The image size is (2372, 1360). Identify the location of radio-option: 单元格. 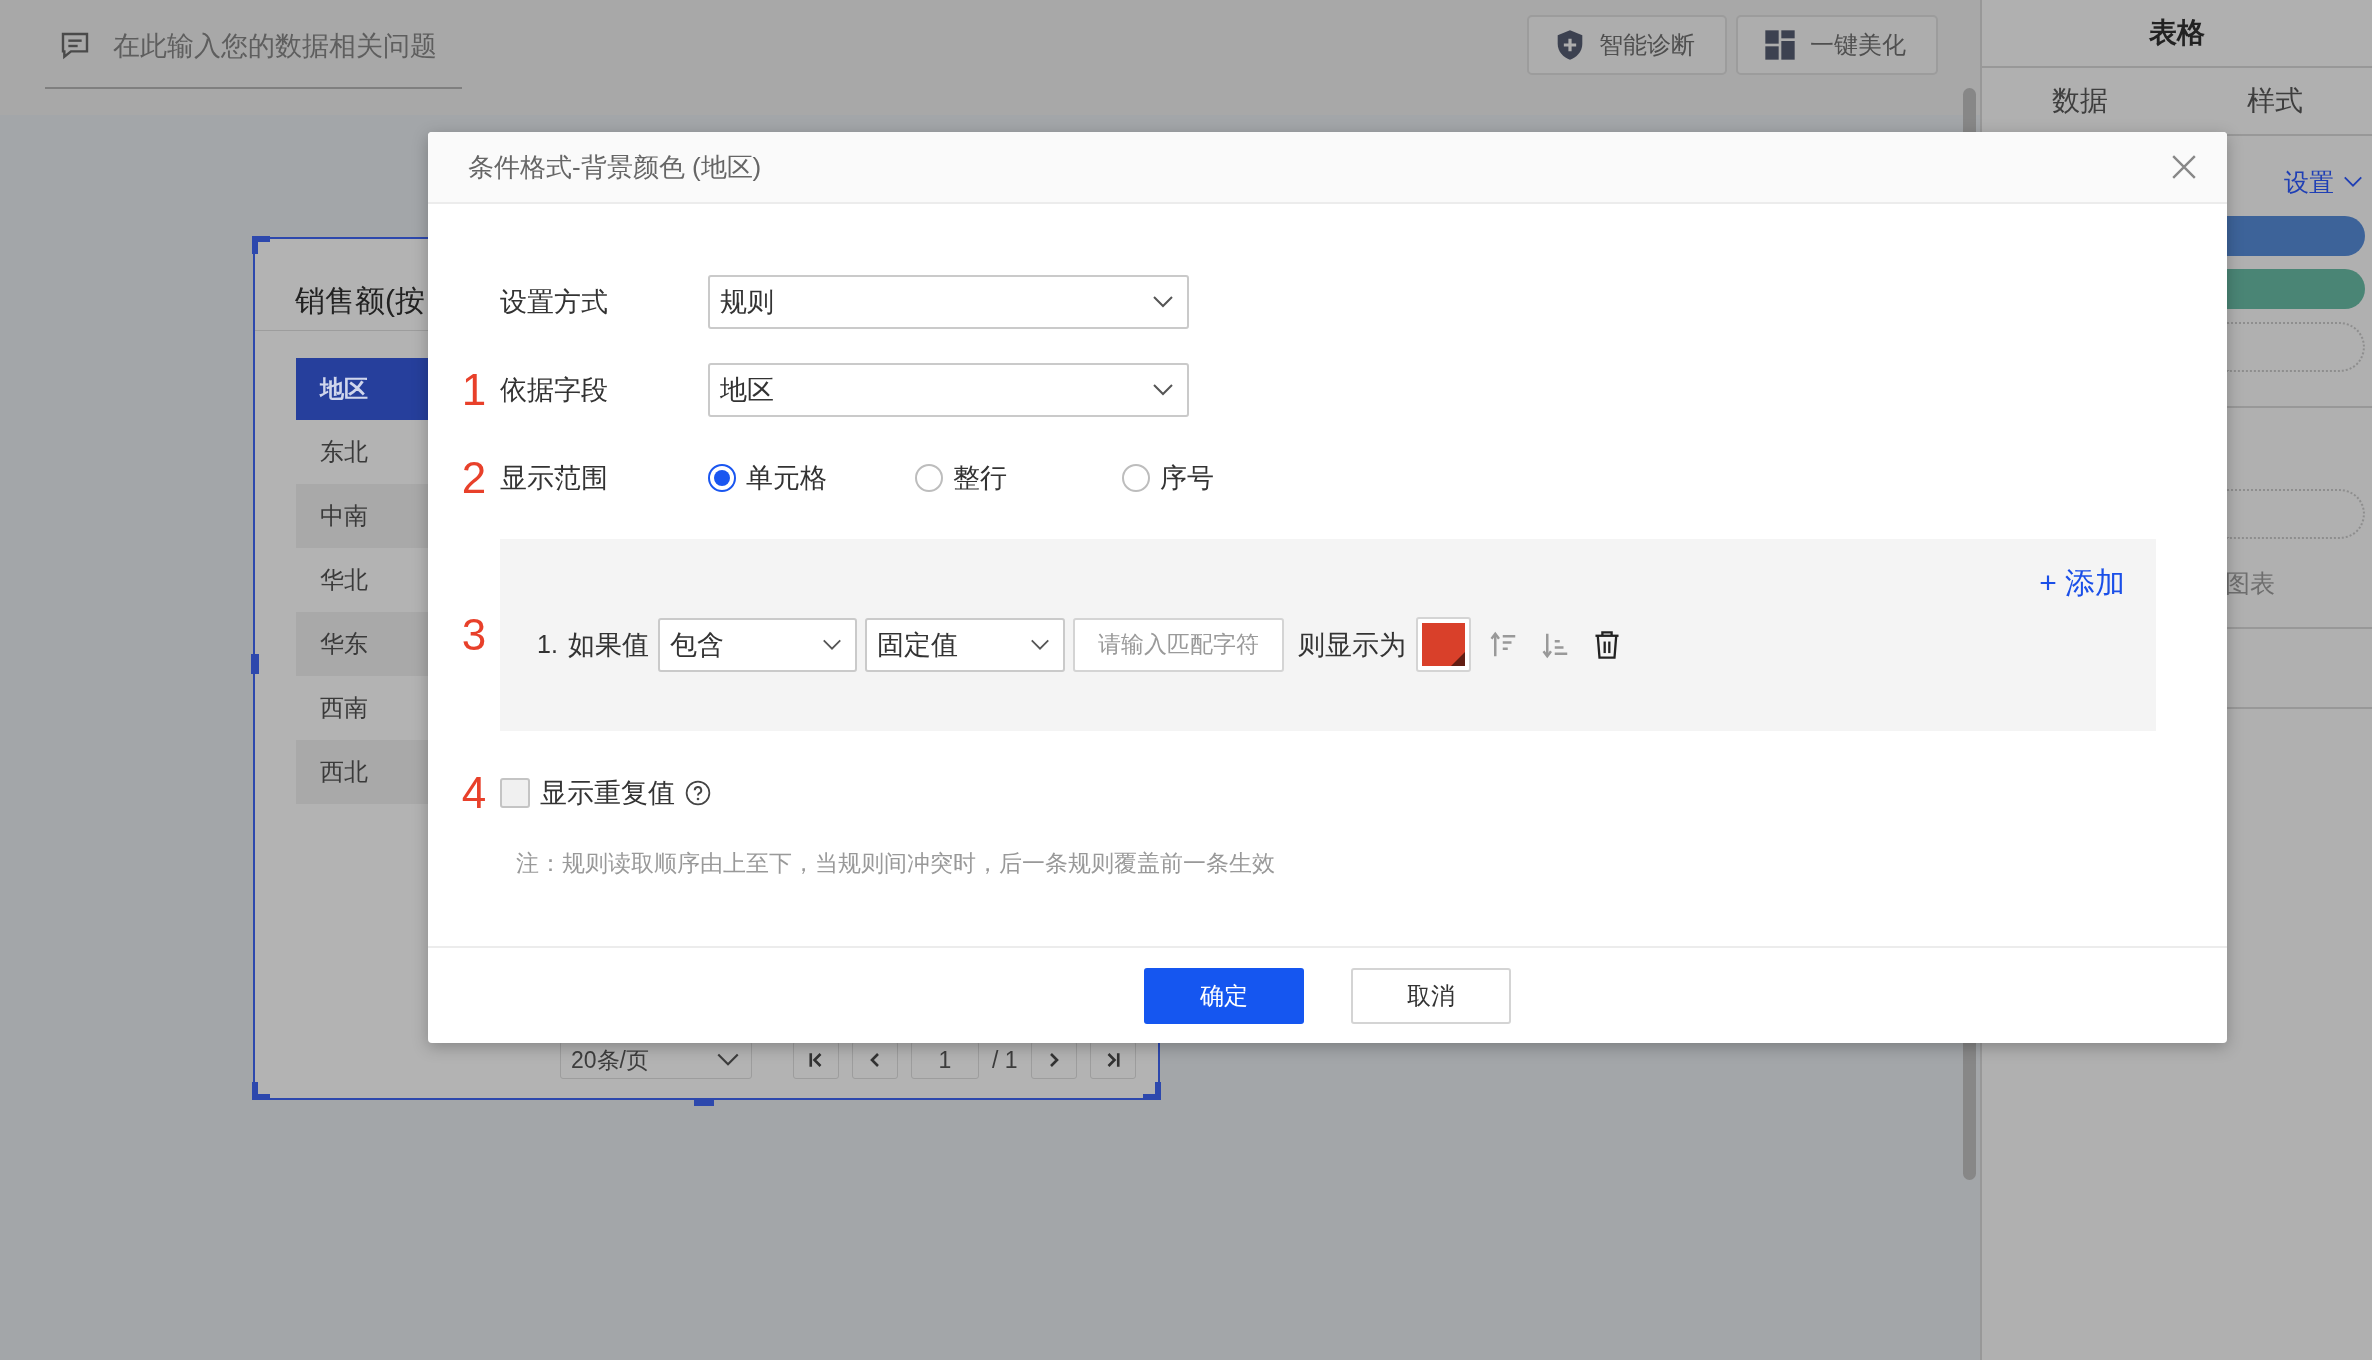
(811, 478).